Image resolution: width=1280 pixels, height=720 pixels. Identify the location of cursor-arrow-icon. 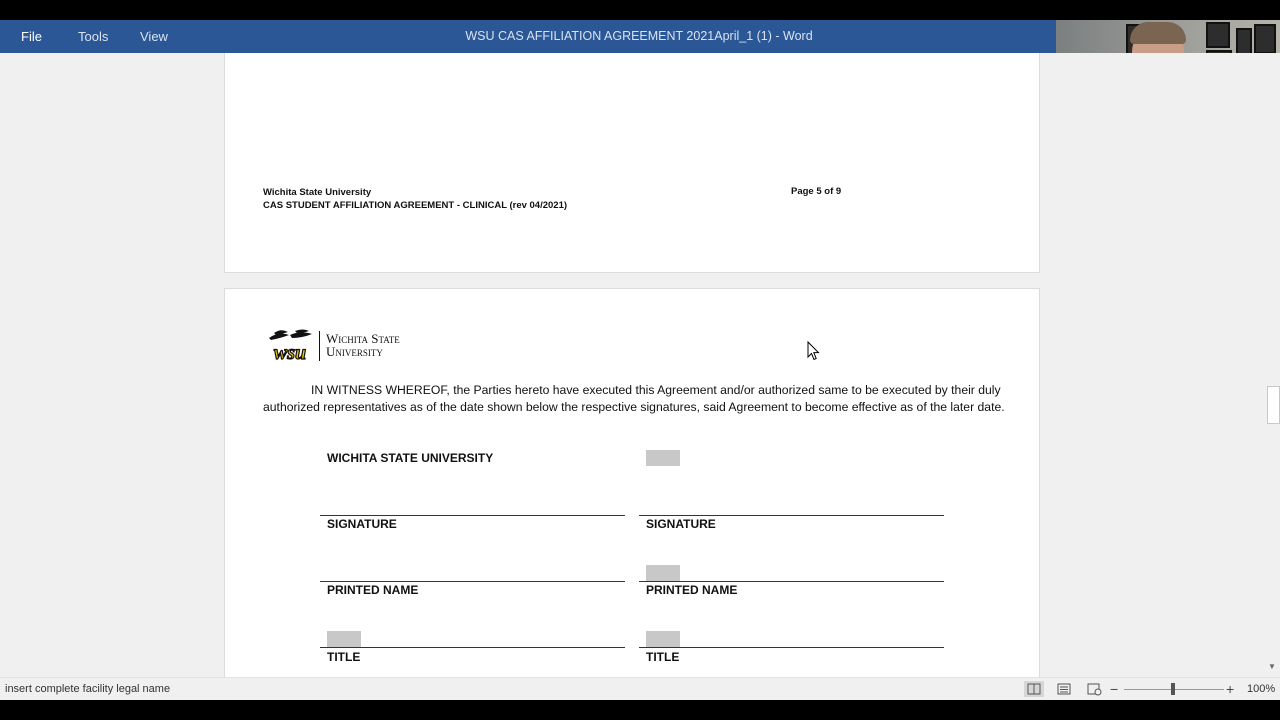
(813, 351).